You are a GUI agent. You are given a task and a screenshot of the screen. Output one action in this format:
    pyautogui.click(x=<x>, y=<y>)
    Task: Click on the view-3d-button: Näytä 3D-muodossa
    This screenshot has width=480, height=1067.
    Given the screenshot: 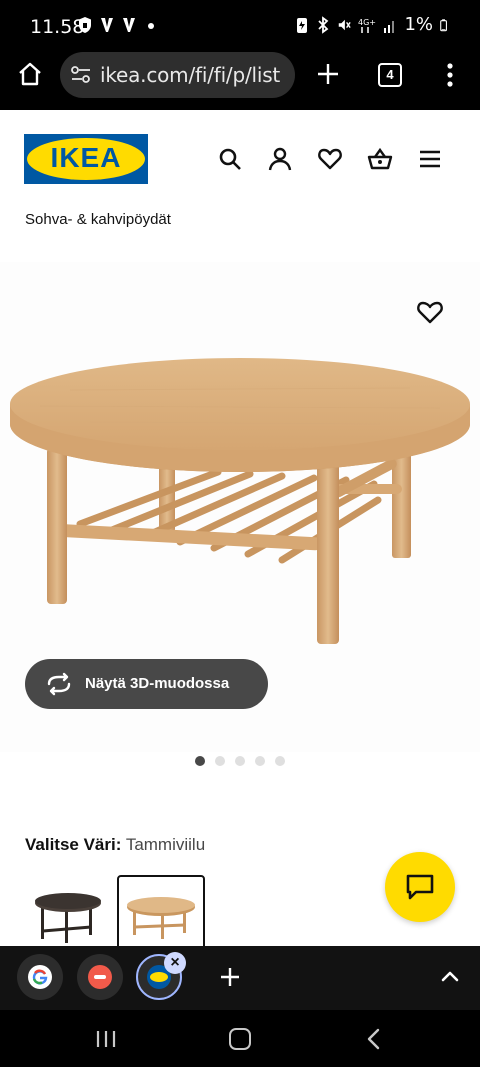 What is the action you would take?
    pyautogui.click(x=146, y=684)
    